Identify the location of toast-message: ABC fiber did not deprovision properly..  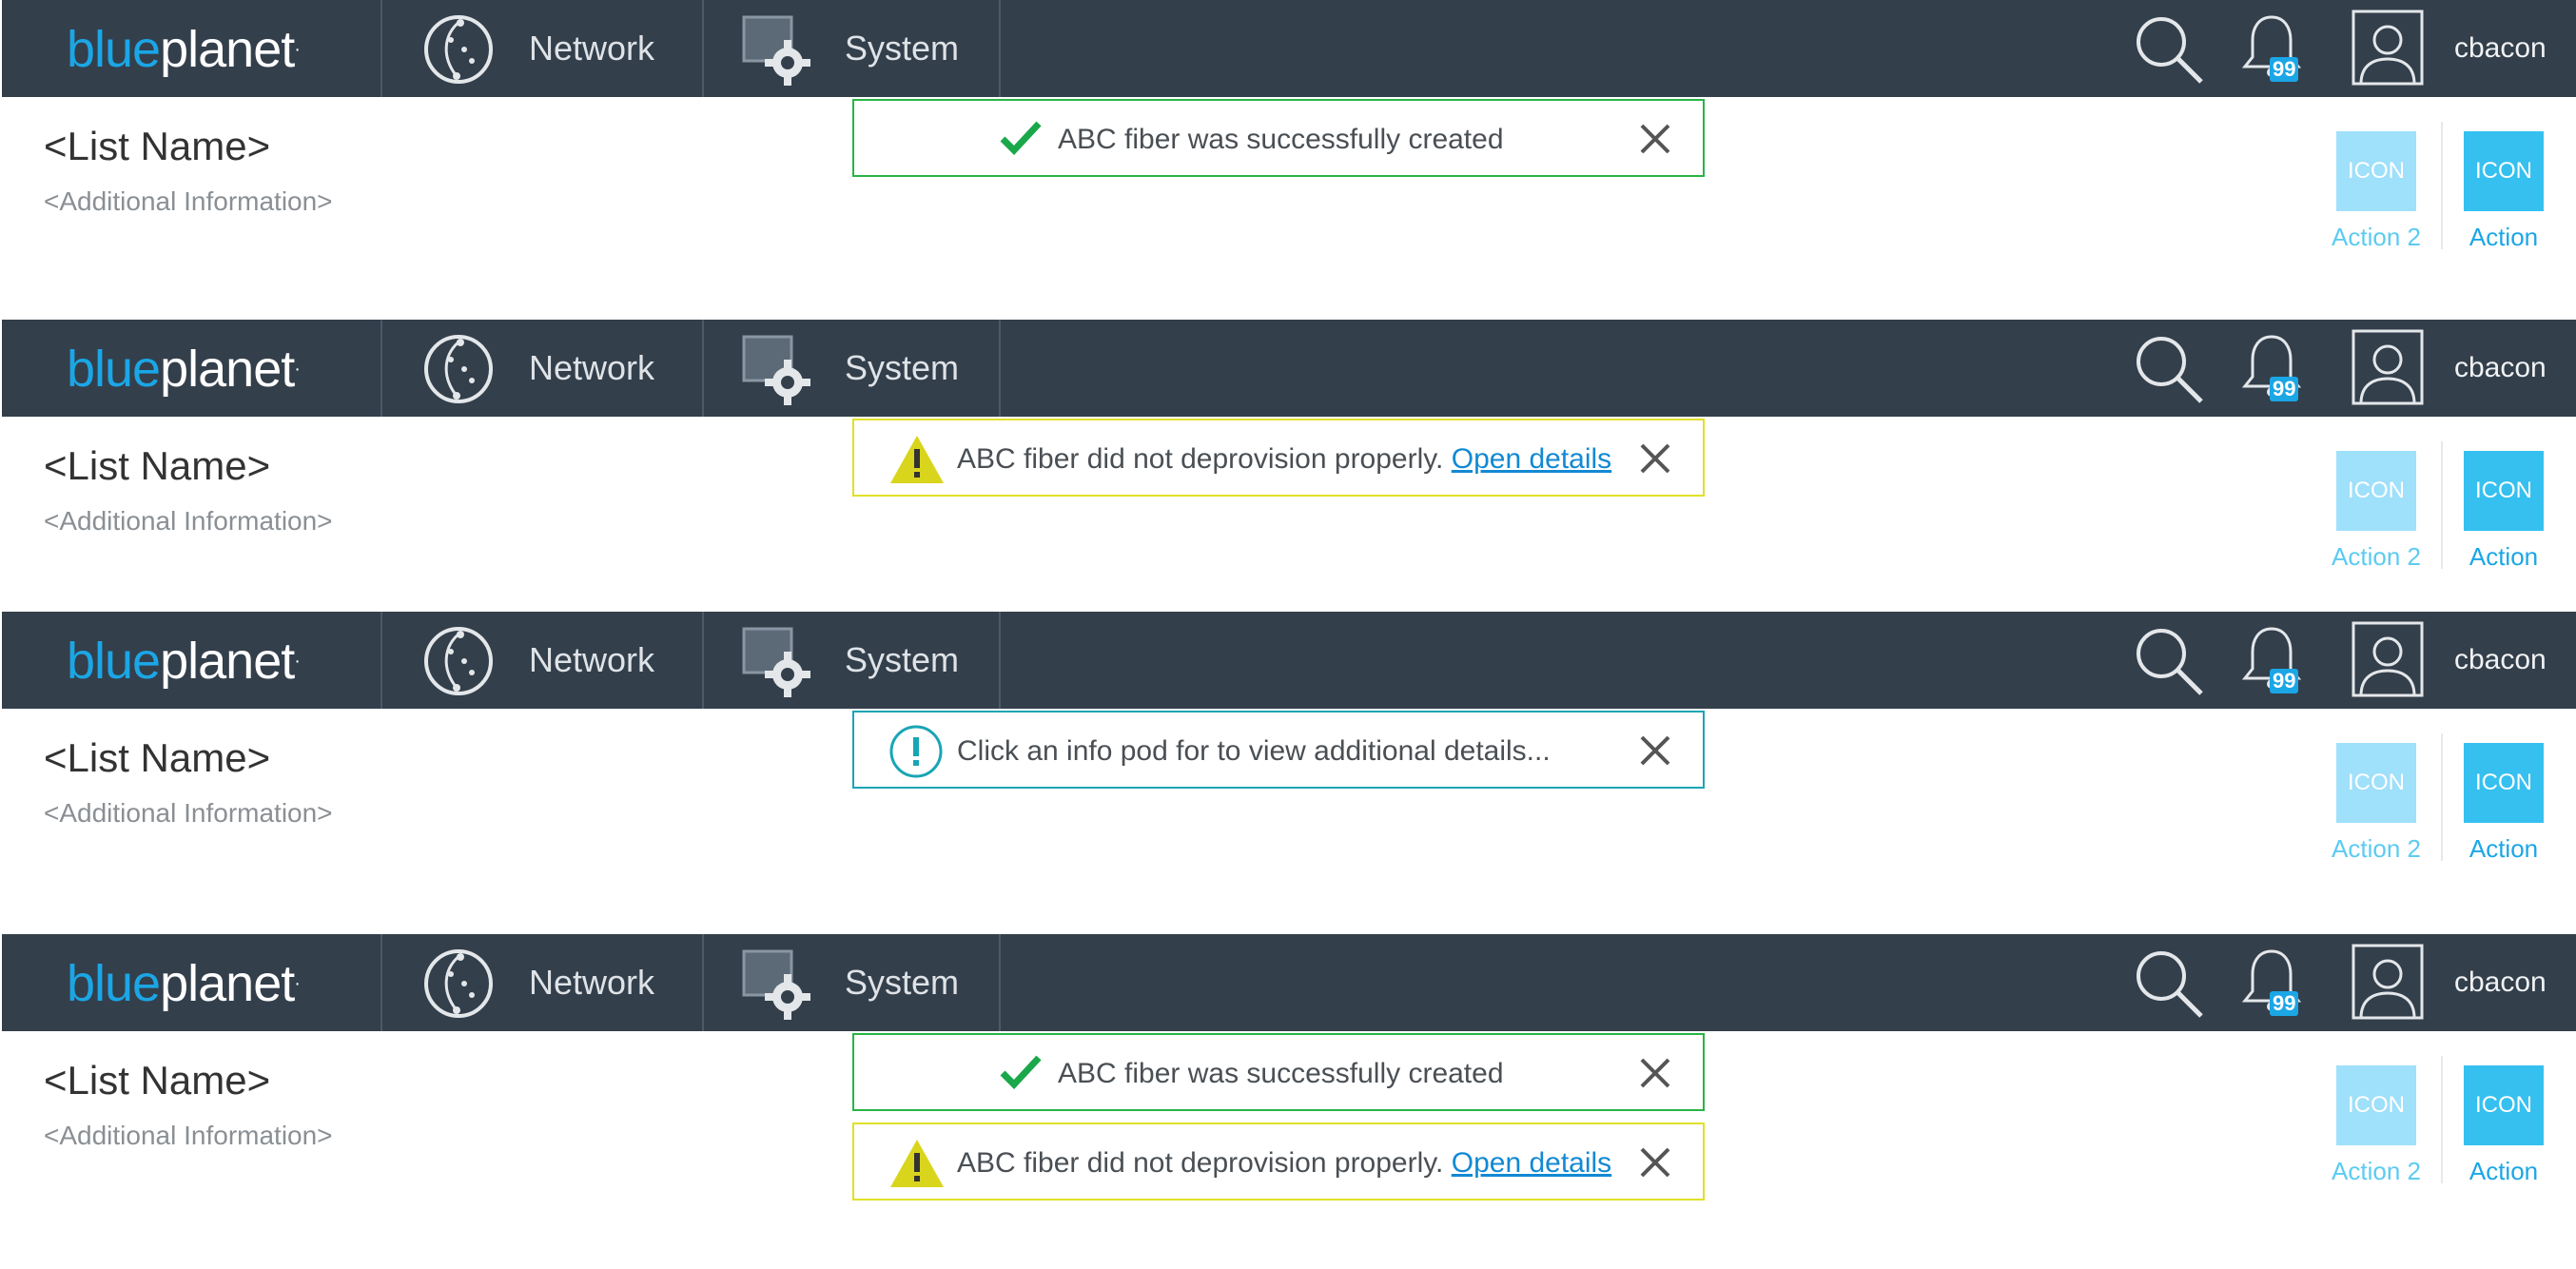
(1201, 1163).